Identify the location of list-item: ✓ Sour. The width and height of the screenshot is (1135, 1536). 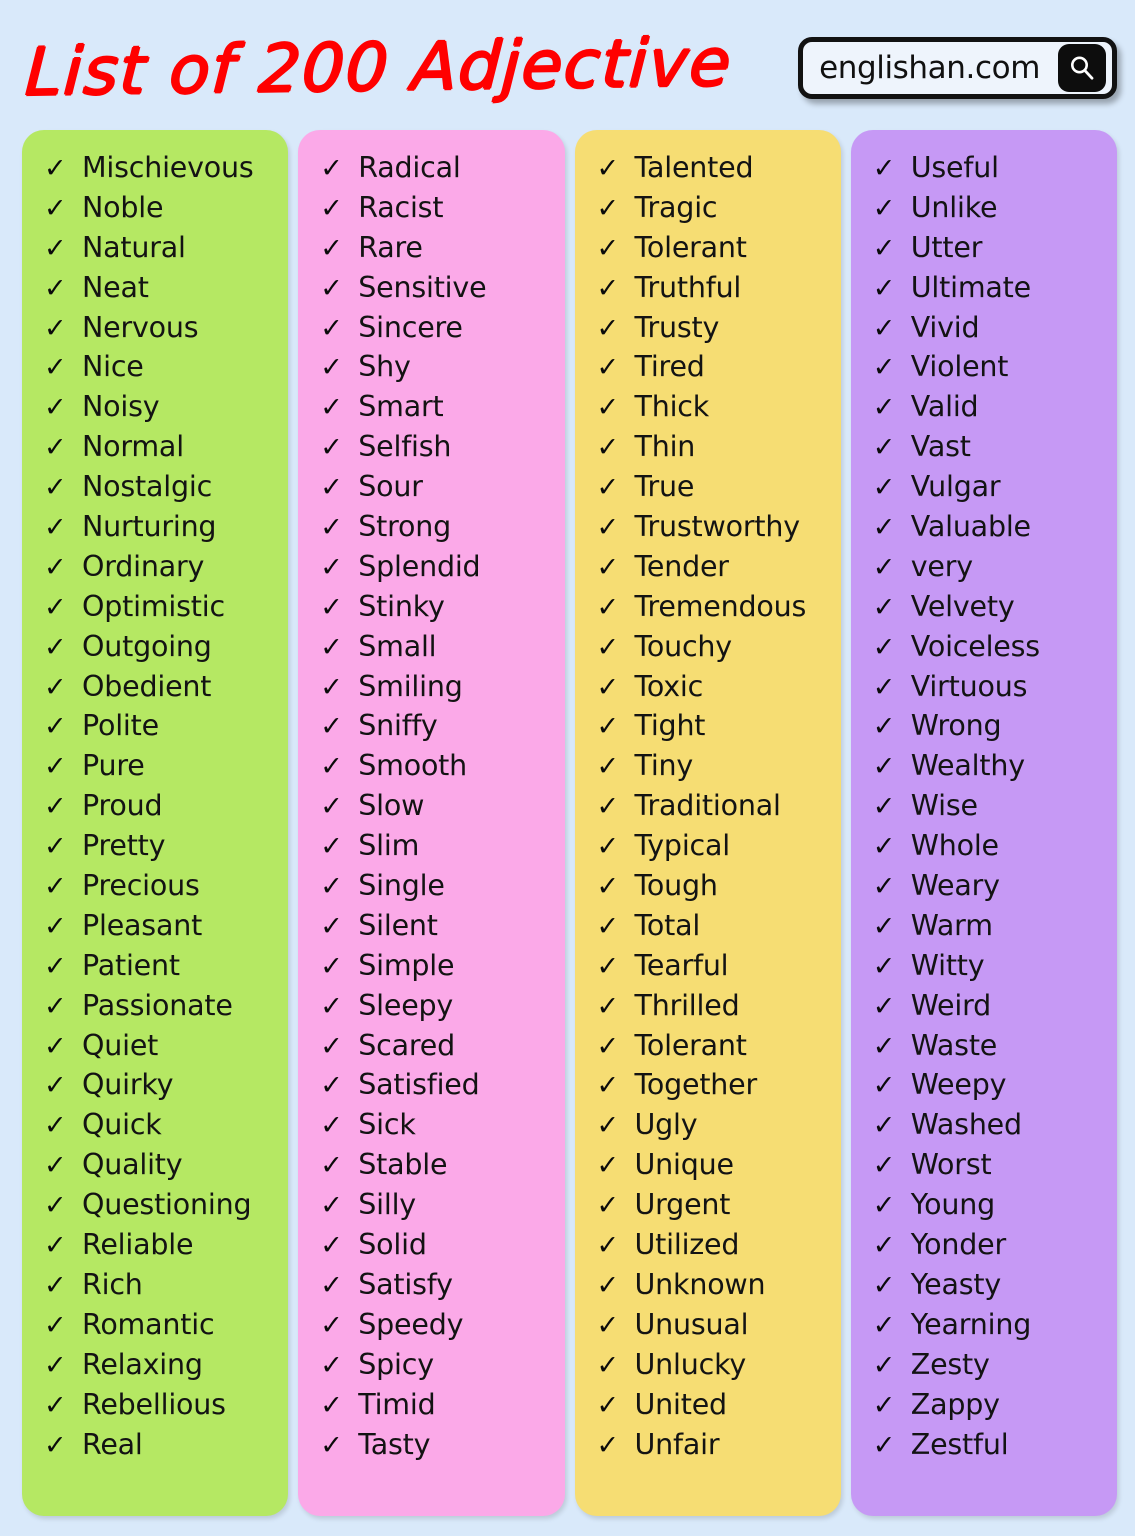
(437, 487).